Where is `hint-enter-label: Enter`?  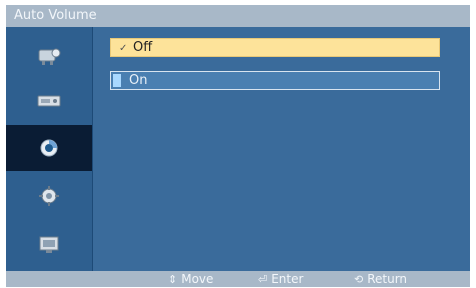 hint-enter-label: Enter is located at coordinates (287, 279).